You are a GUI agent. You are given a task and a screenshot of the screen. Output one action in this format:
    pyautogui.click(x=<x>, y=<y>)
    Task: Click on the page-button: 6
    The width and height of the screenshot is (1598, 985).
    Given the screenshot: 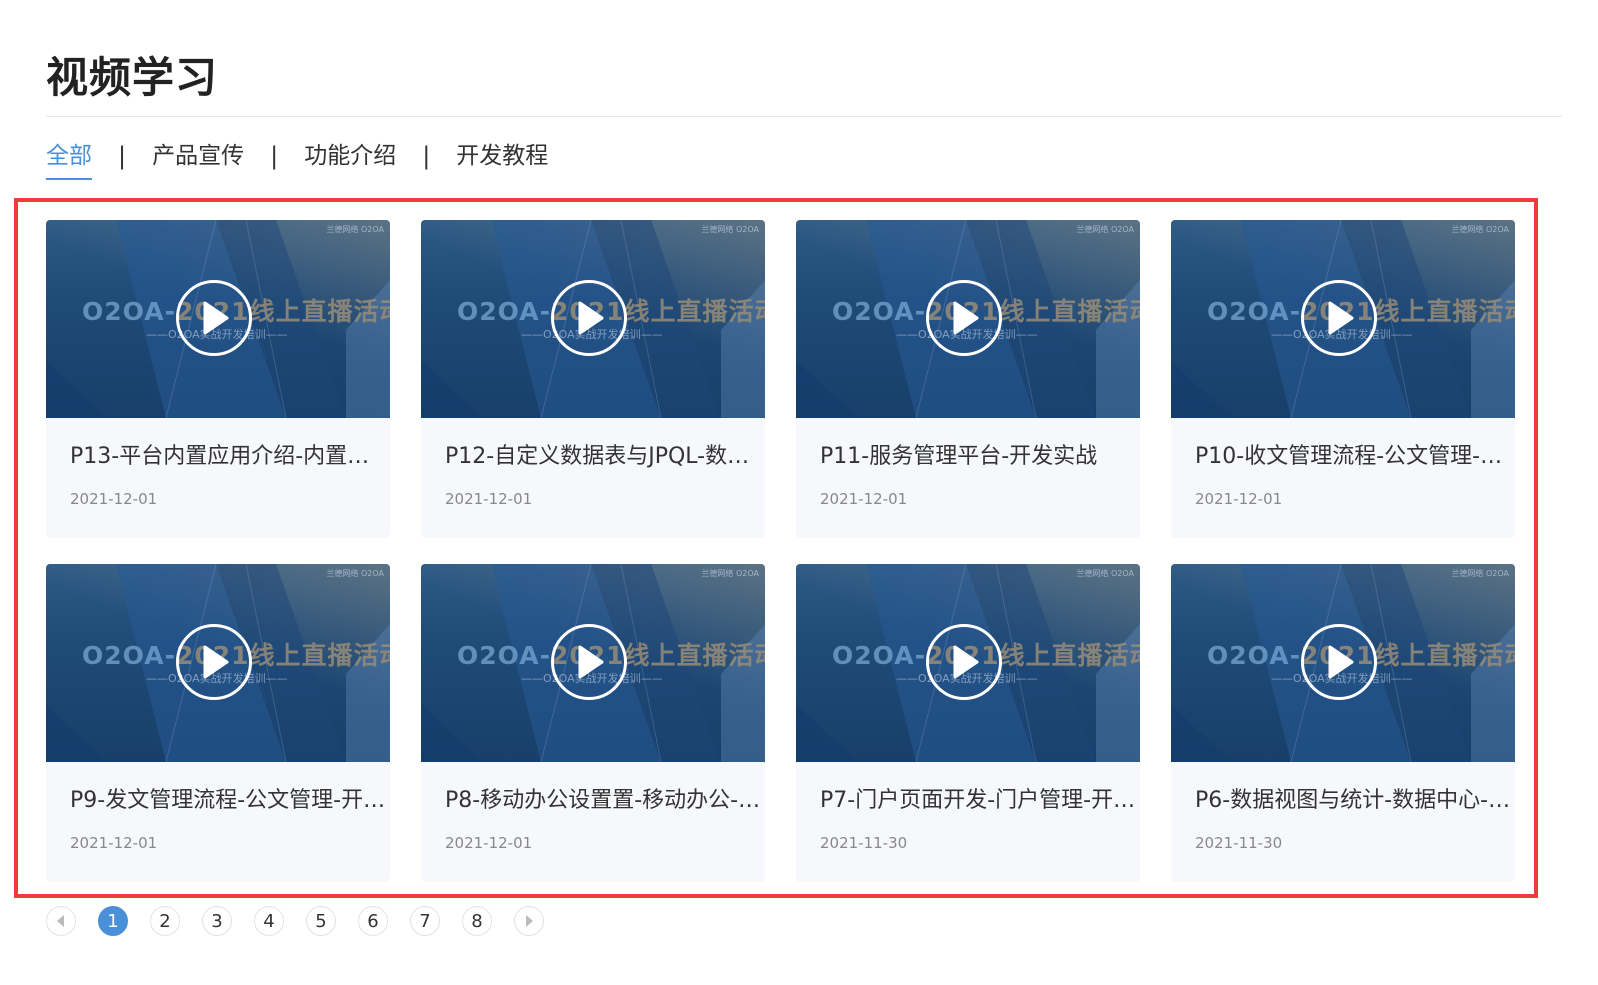 What is the action you would take?
    pyautogui.click(x=373, y=921)
    